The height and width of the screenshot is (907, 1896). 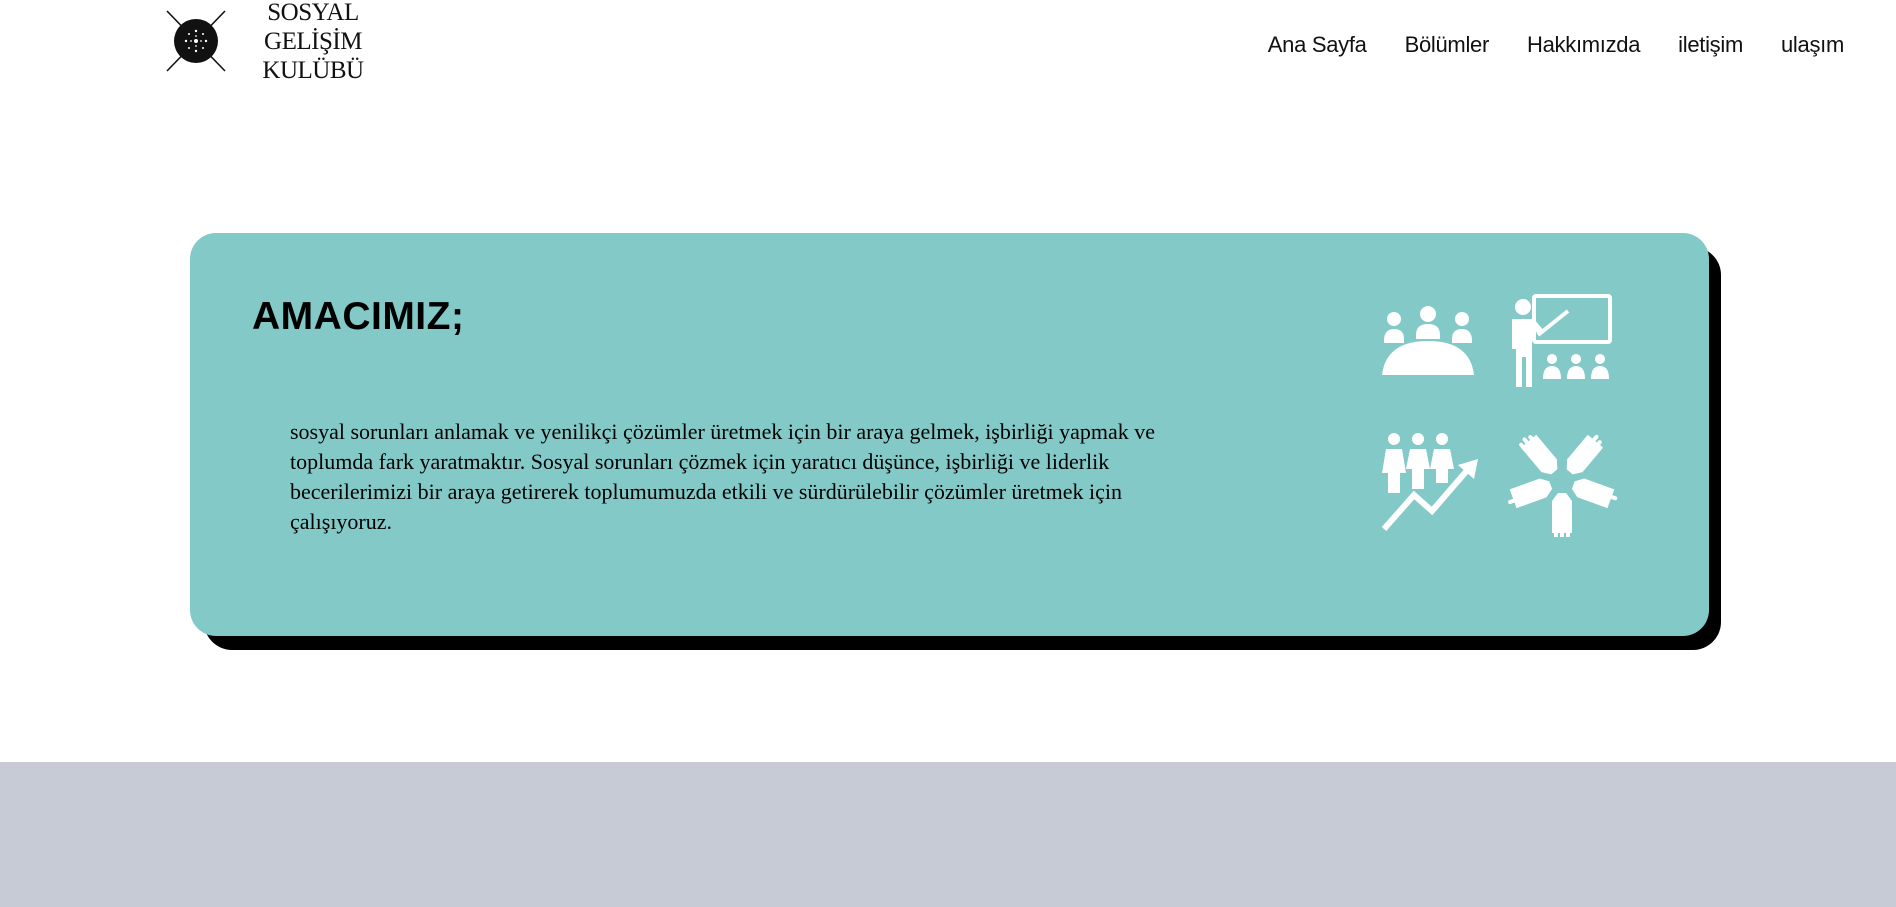 I want to click on meeting-group-icon, so click(x=1428, y=340).